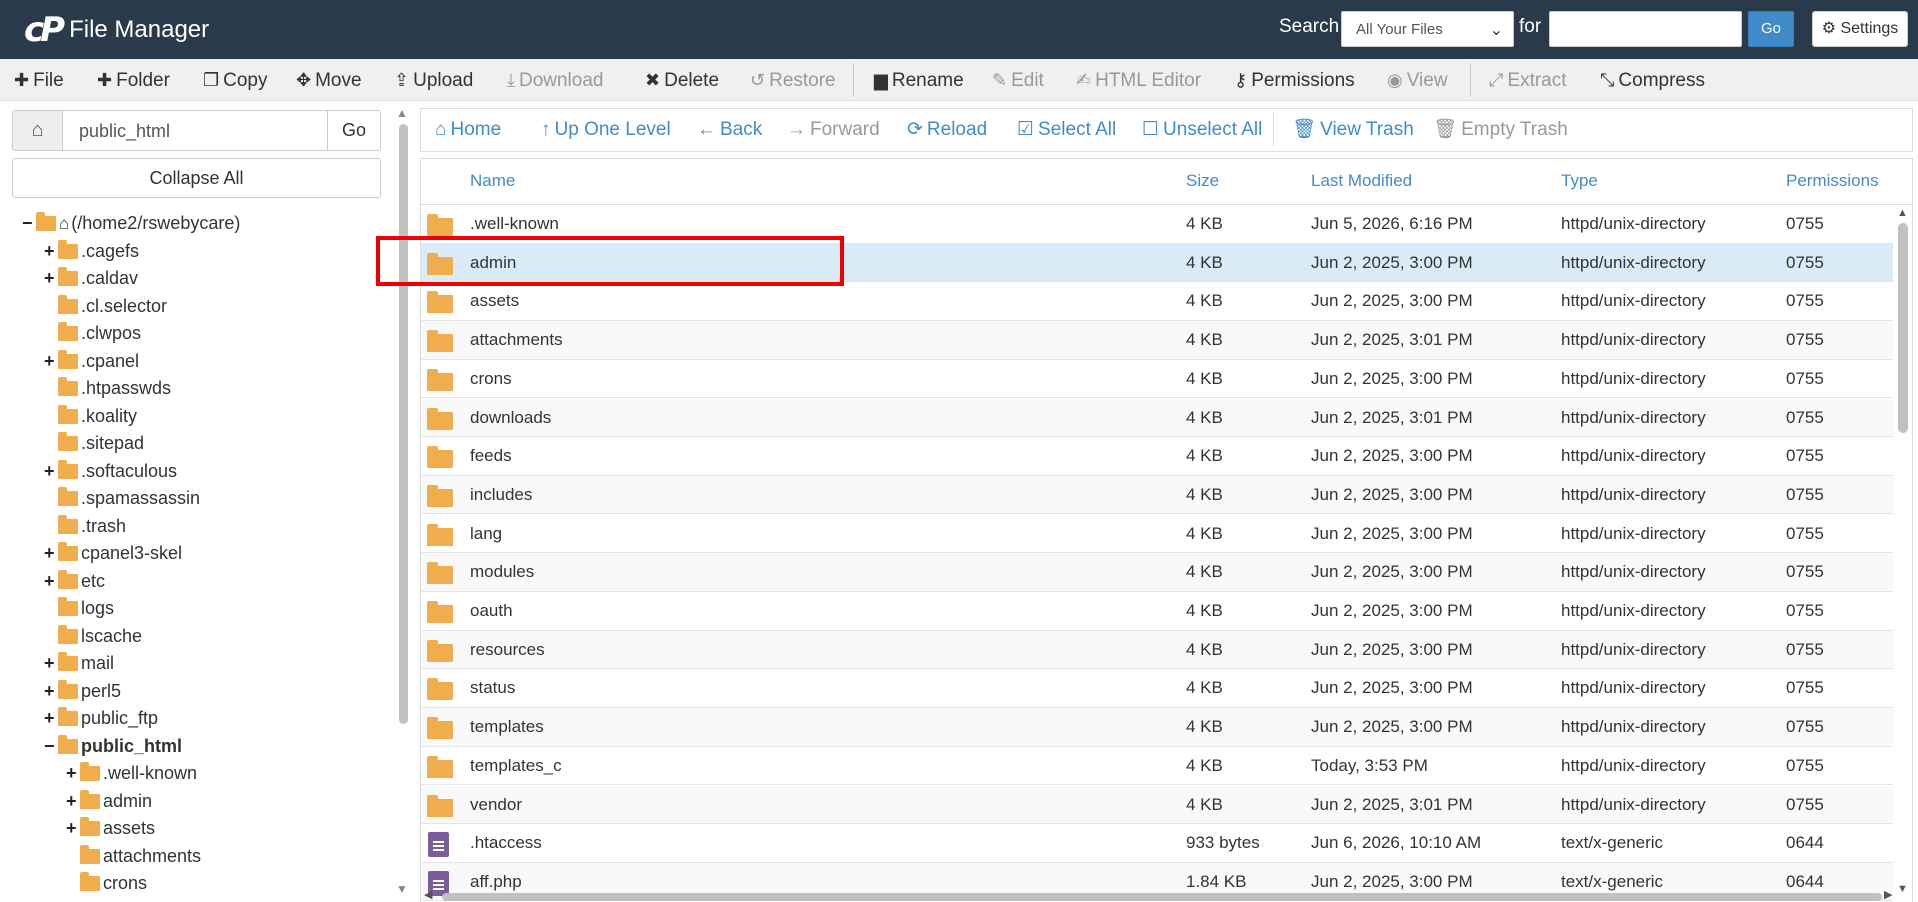  What do you see at coordinates (1832, 181) in the screenshot?
I see `column-header-permissions: Permissions` at bounding box center [1832, 181].